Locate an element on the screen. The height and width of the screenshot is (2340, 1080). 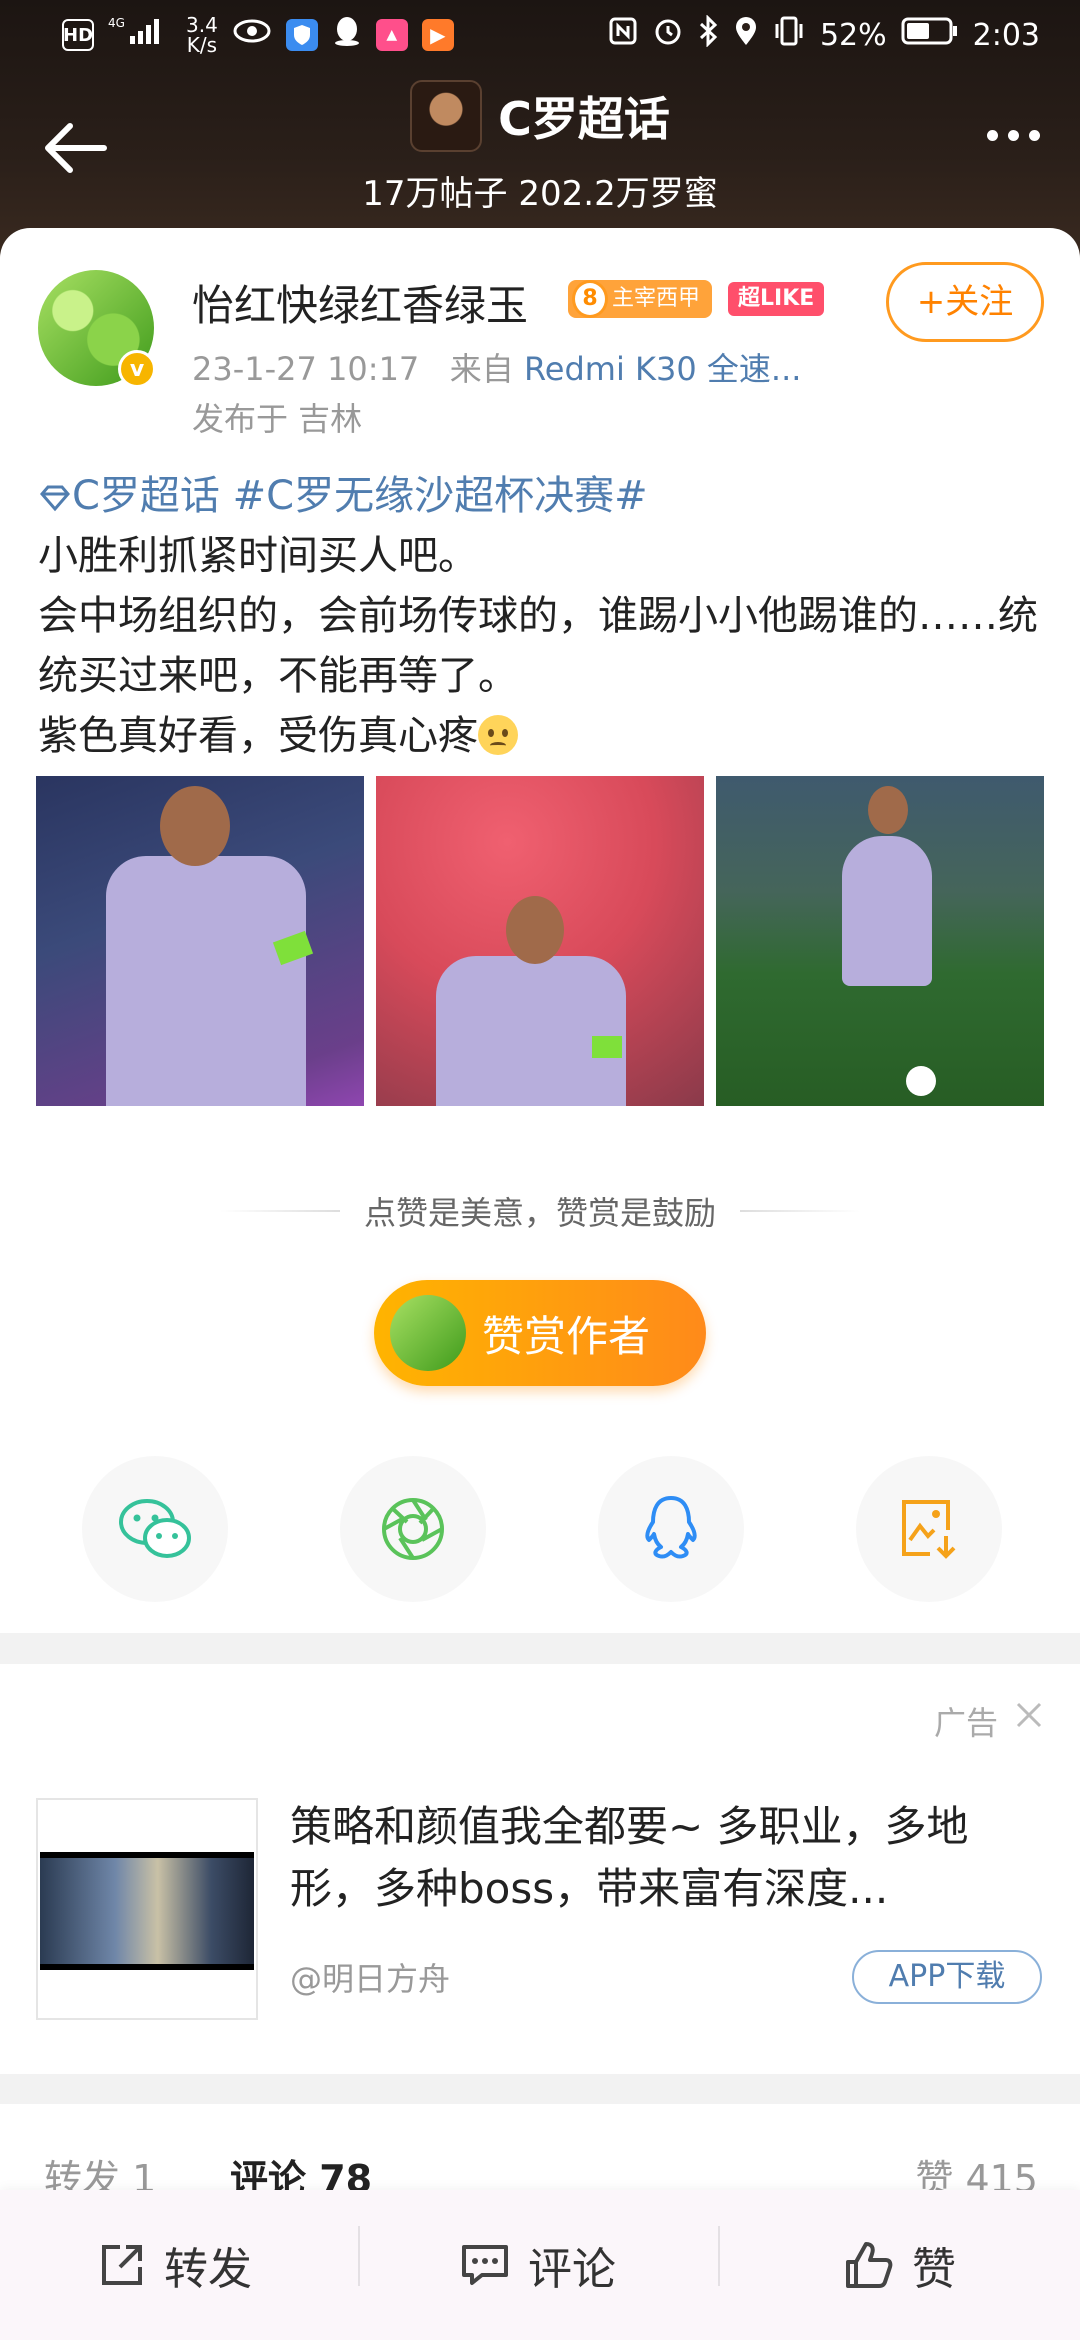
ad-close-button is located at coordinates (1029, 1715).